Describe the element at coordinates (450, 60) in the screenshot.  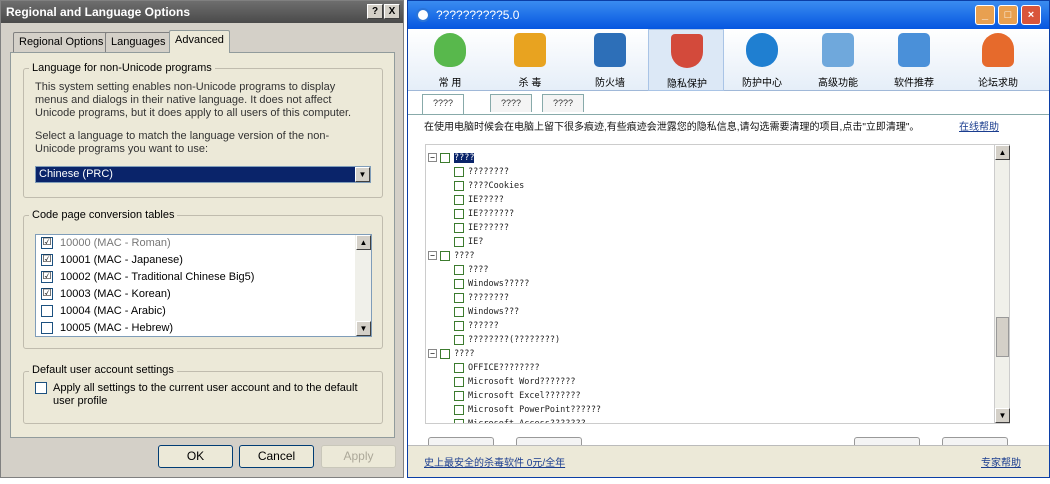
I see `tool-common: 常 用` at that location.